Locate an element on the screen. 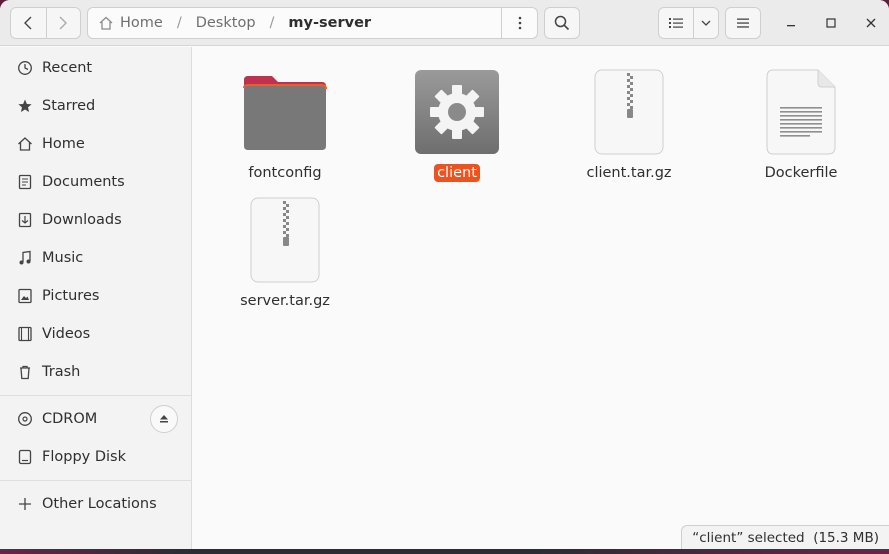 The height and width of the screenshot is (554, 889). video-icon is located at coordinates (25, 334).